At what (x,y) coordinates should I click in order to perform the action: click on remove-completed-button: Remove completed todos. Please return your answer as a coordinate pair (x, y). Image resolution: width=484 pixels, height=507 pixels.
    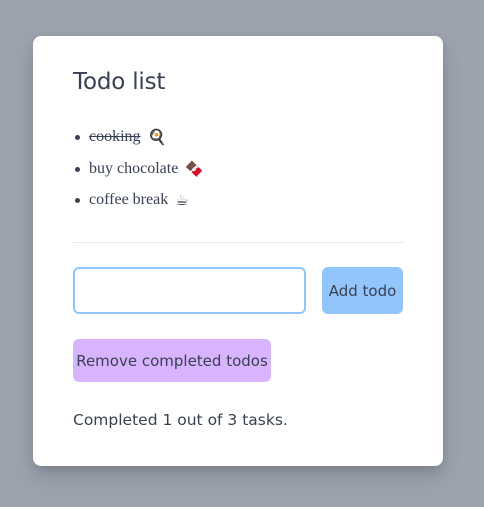
    Looking at the image, I should click on (172, 360).